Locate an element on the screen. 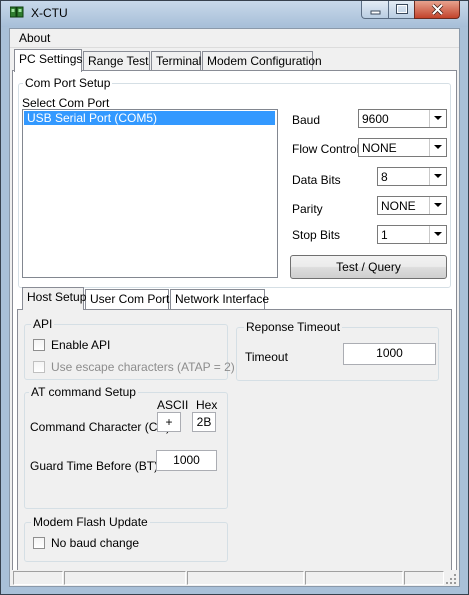  tab-pc-settings: PC Settings is located at coordinates (48, 60).